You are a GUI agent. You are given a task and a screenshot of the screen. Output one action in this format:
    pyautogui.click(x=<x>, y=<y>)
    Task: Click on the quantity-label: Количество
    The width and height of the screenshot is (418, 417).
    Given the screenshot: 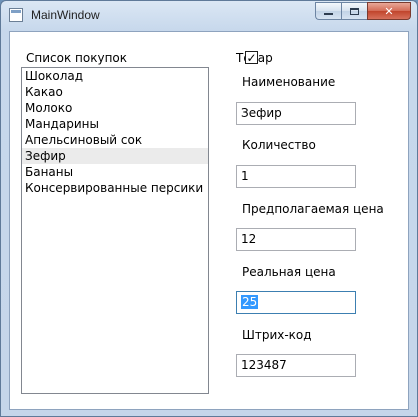 What is the action you would take?
    pyautogui.click(x=279, y=145)
    